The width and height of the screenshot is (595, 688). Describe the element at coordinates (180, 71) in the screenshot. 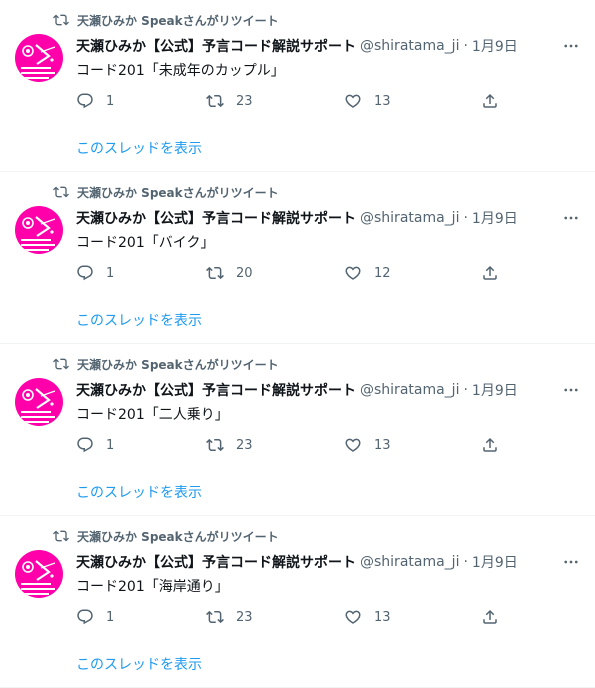

I see `tweet-text: コード201「未成年のカップル」` at that location.